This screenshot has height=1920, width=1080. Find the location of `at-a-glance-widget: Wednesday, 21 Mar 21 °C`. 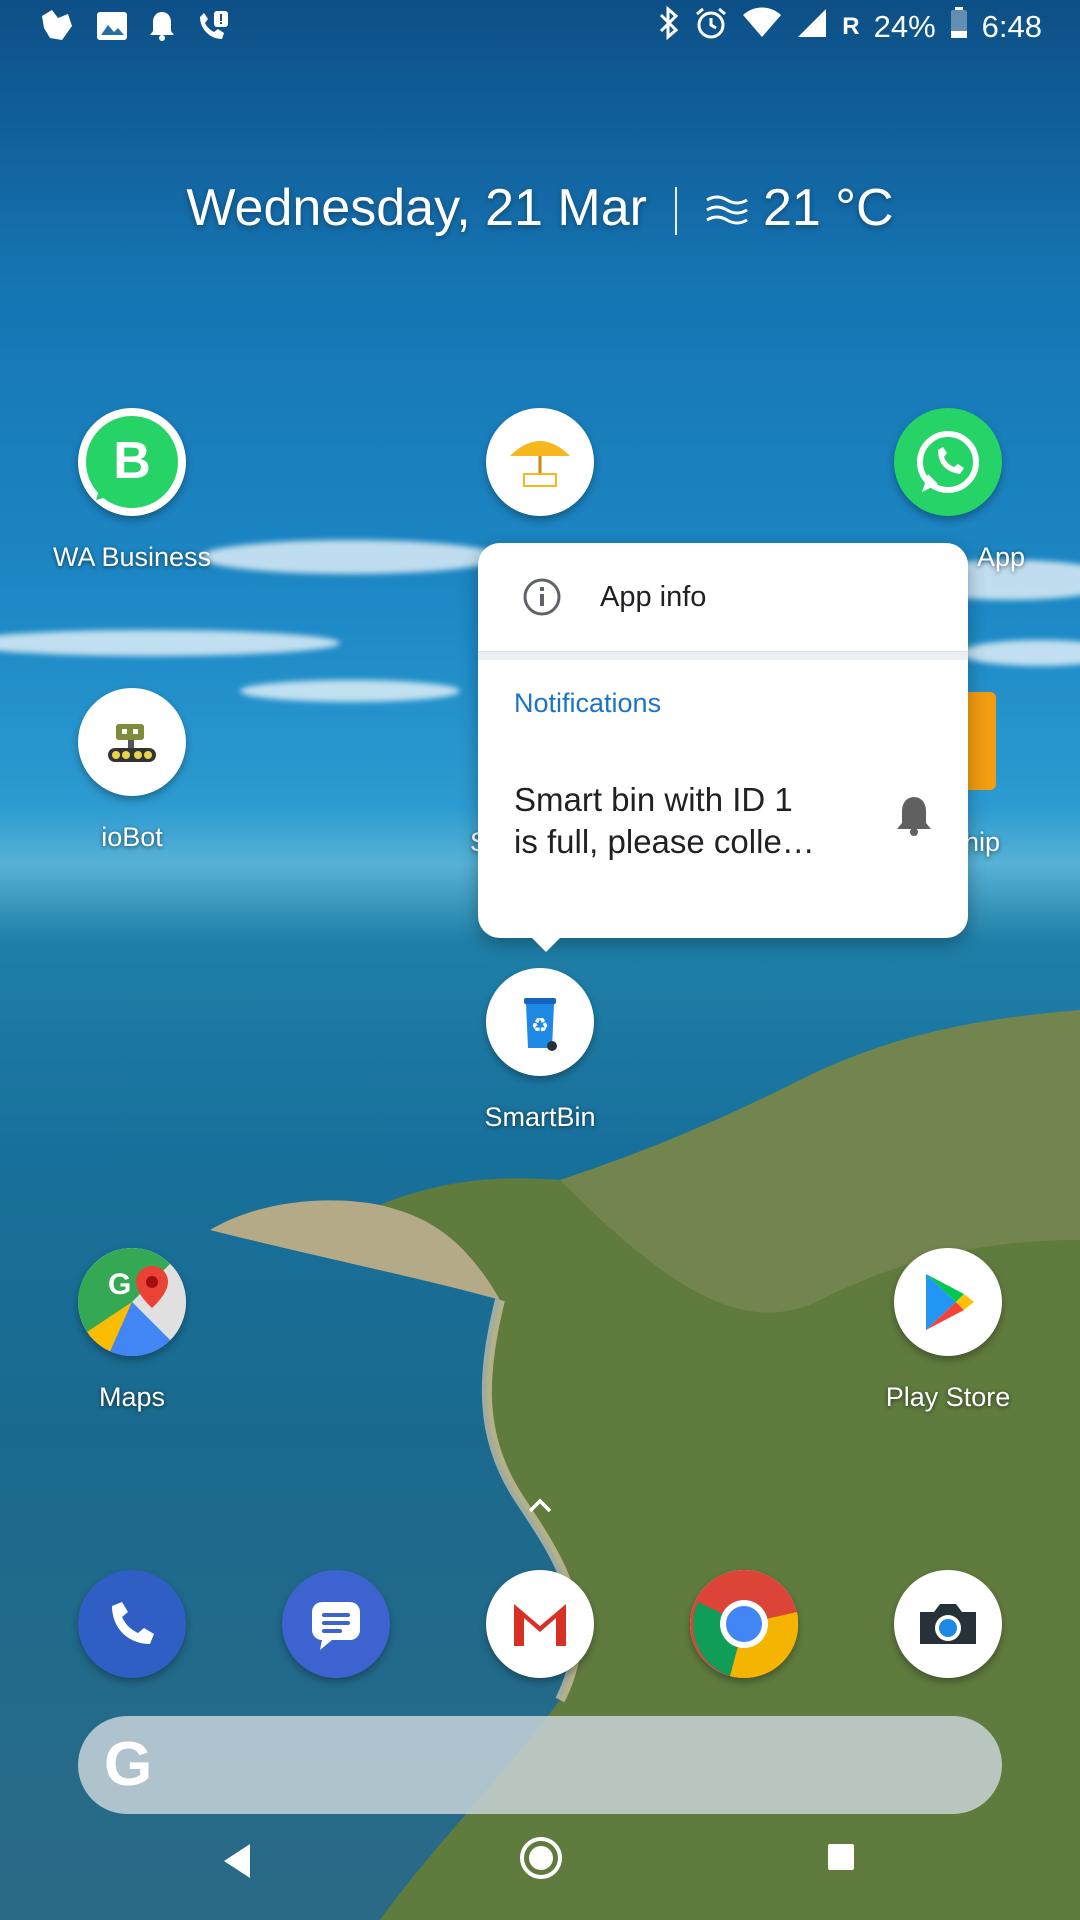

at-a-glance-widget: Wednesday, 21 Mar 21 °C is located at coordinates (540, 209).